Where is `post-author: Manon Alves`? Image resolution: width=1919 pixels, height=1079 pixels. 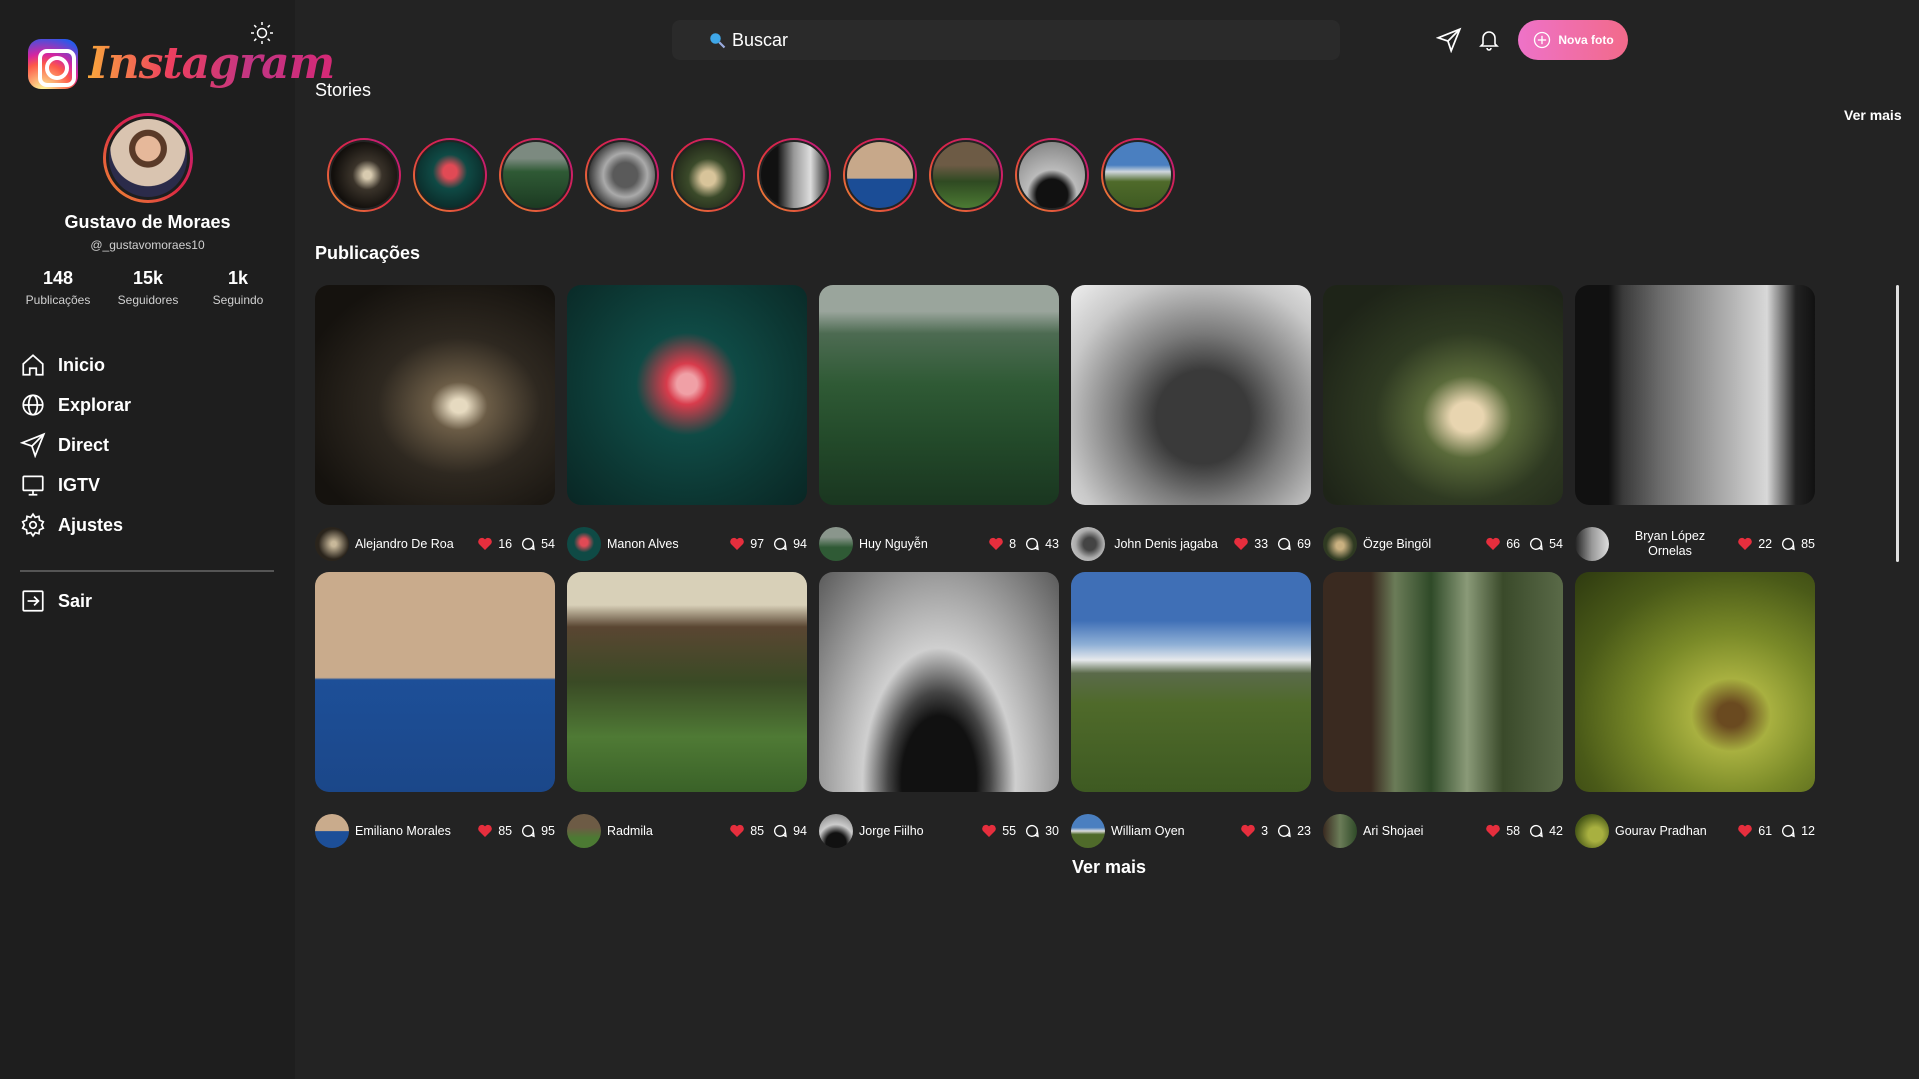
post-author: Manon Alves is located at coordinates (662, 544).